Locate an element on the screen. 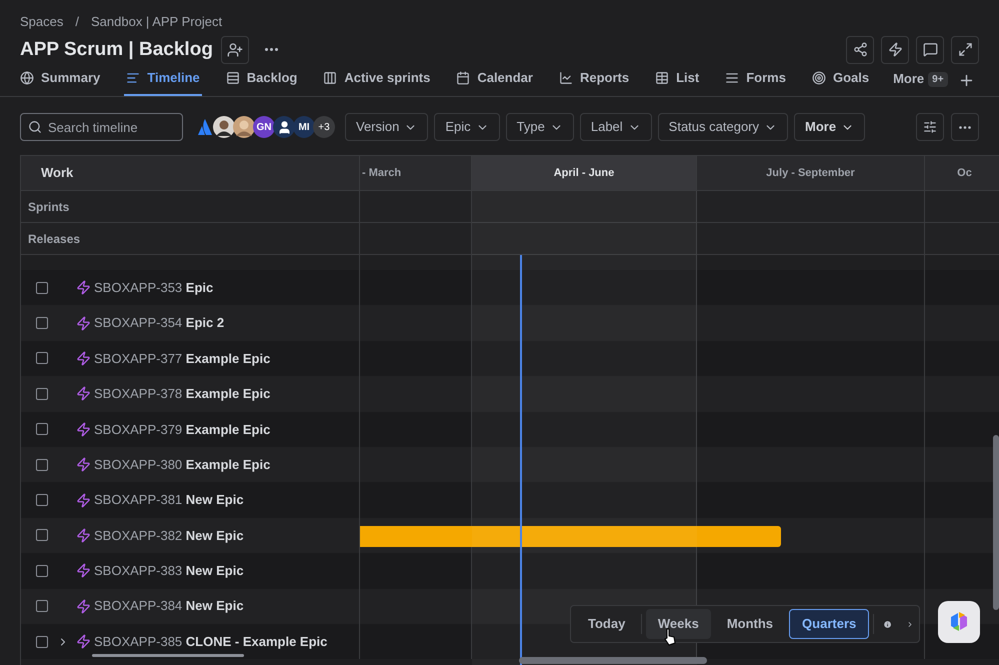 Image resolution: width=999 pixels, height=665 pixels. assistant-button is located at coordinates (959, 622).